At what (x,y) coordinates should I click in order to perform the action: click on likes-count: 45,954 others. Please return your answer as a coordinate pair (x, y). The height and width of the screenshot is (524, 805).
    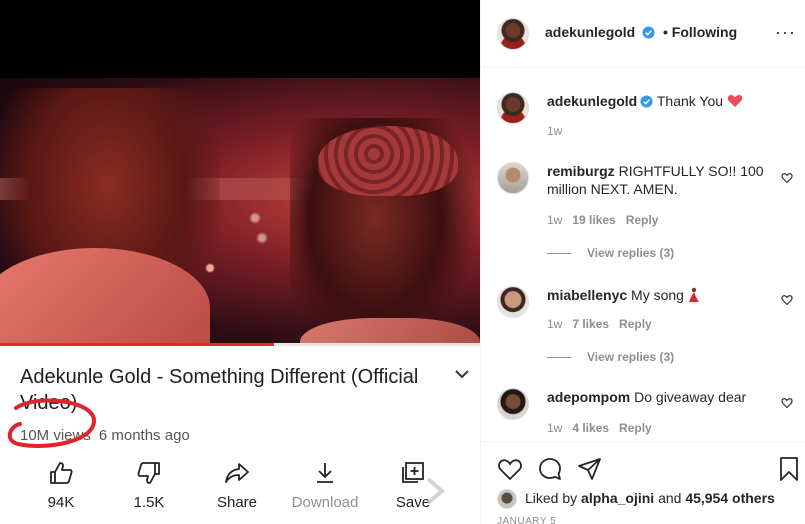
    Looking at the image, I should click on (730, 498).